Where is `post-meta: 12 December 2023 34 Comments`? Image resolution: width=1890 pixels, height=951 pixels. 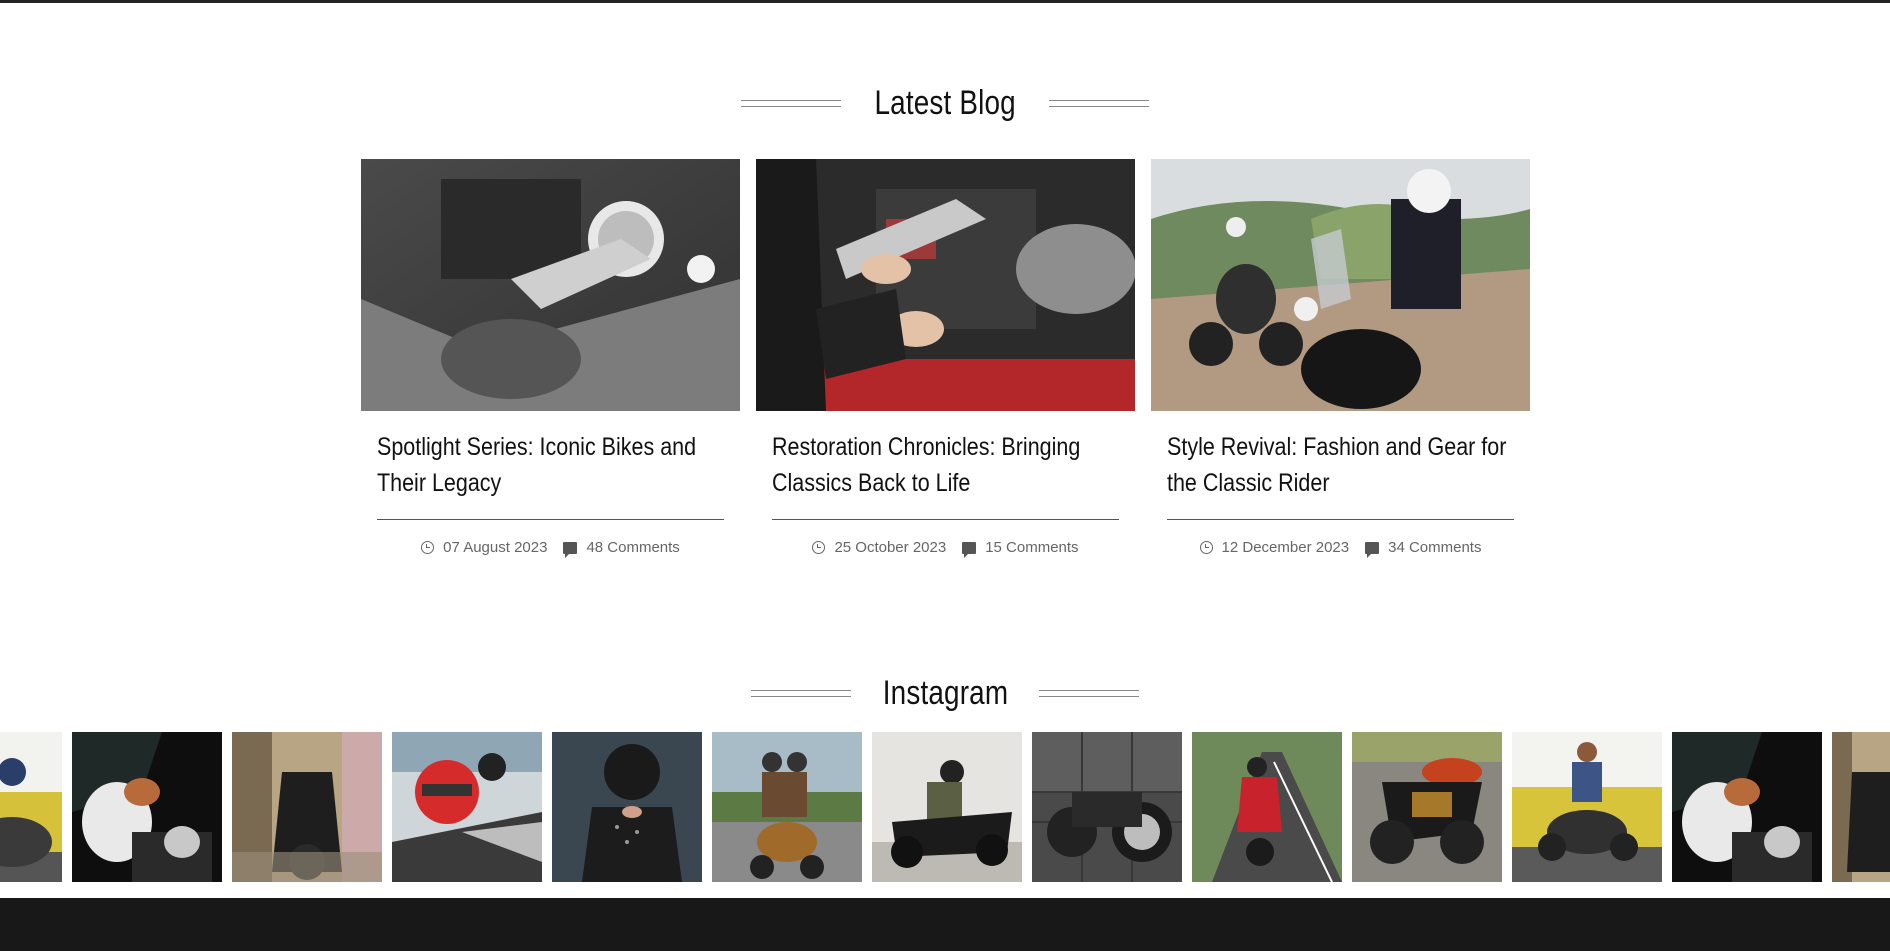 post-meta: 12 December 2023 34 Comments is located at coordinates (1340, 548).